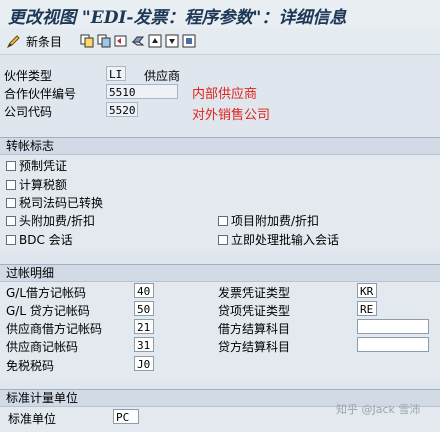  Describe the element at coordinates (40, 94) in the screenshot. I see `partner-number-label: 合作伙伴编号` at that location.